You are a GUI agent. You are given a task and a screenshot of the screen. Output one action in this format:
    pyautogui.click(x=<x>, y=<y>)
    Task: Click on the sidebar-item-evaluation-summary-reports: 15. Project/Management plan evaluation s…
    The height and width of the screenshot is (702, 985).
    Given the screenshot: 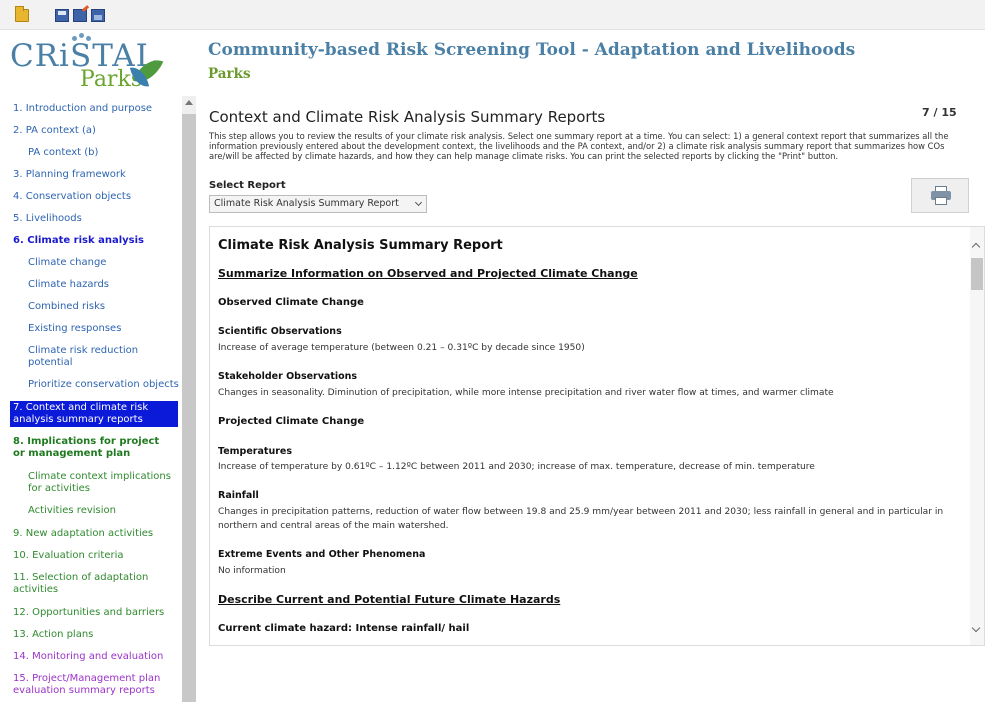 What is the action you would take?
    pyautogui.click(x=95, y=685)
    